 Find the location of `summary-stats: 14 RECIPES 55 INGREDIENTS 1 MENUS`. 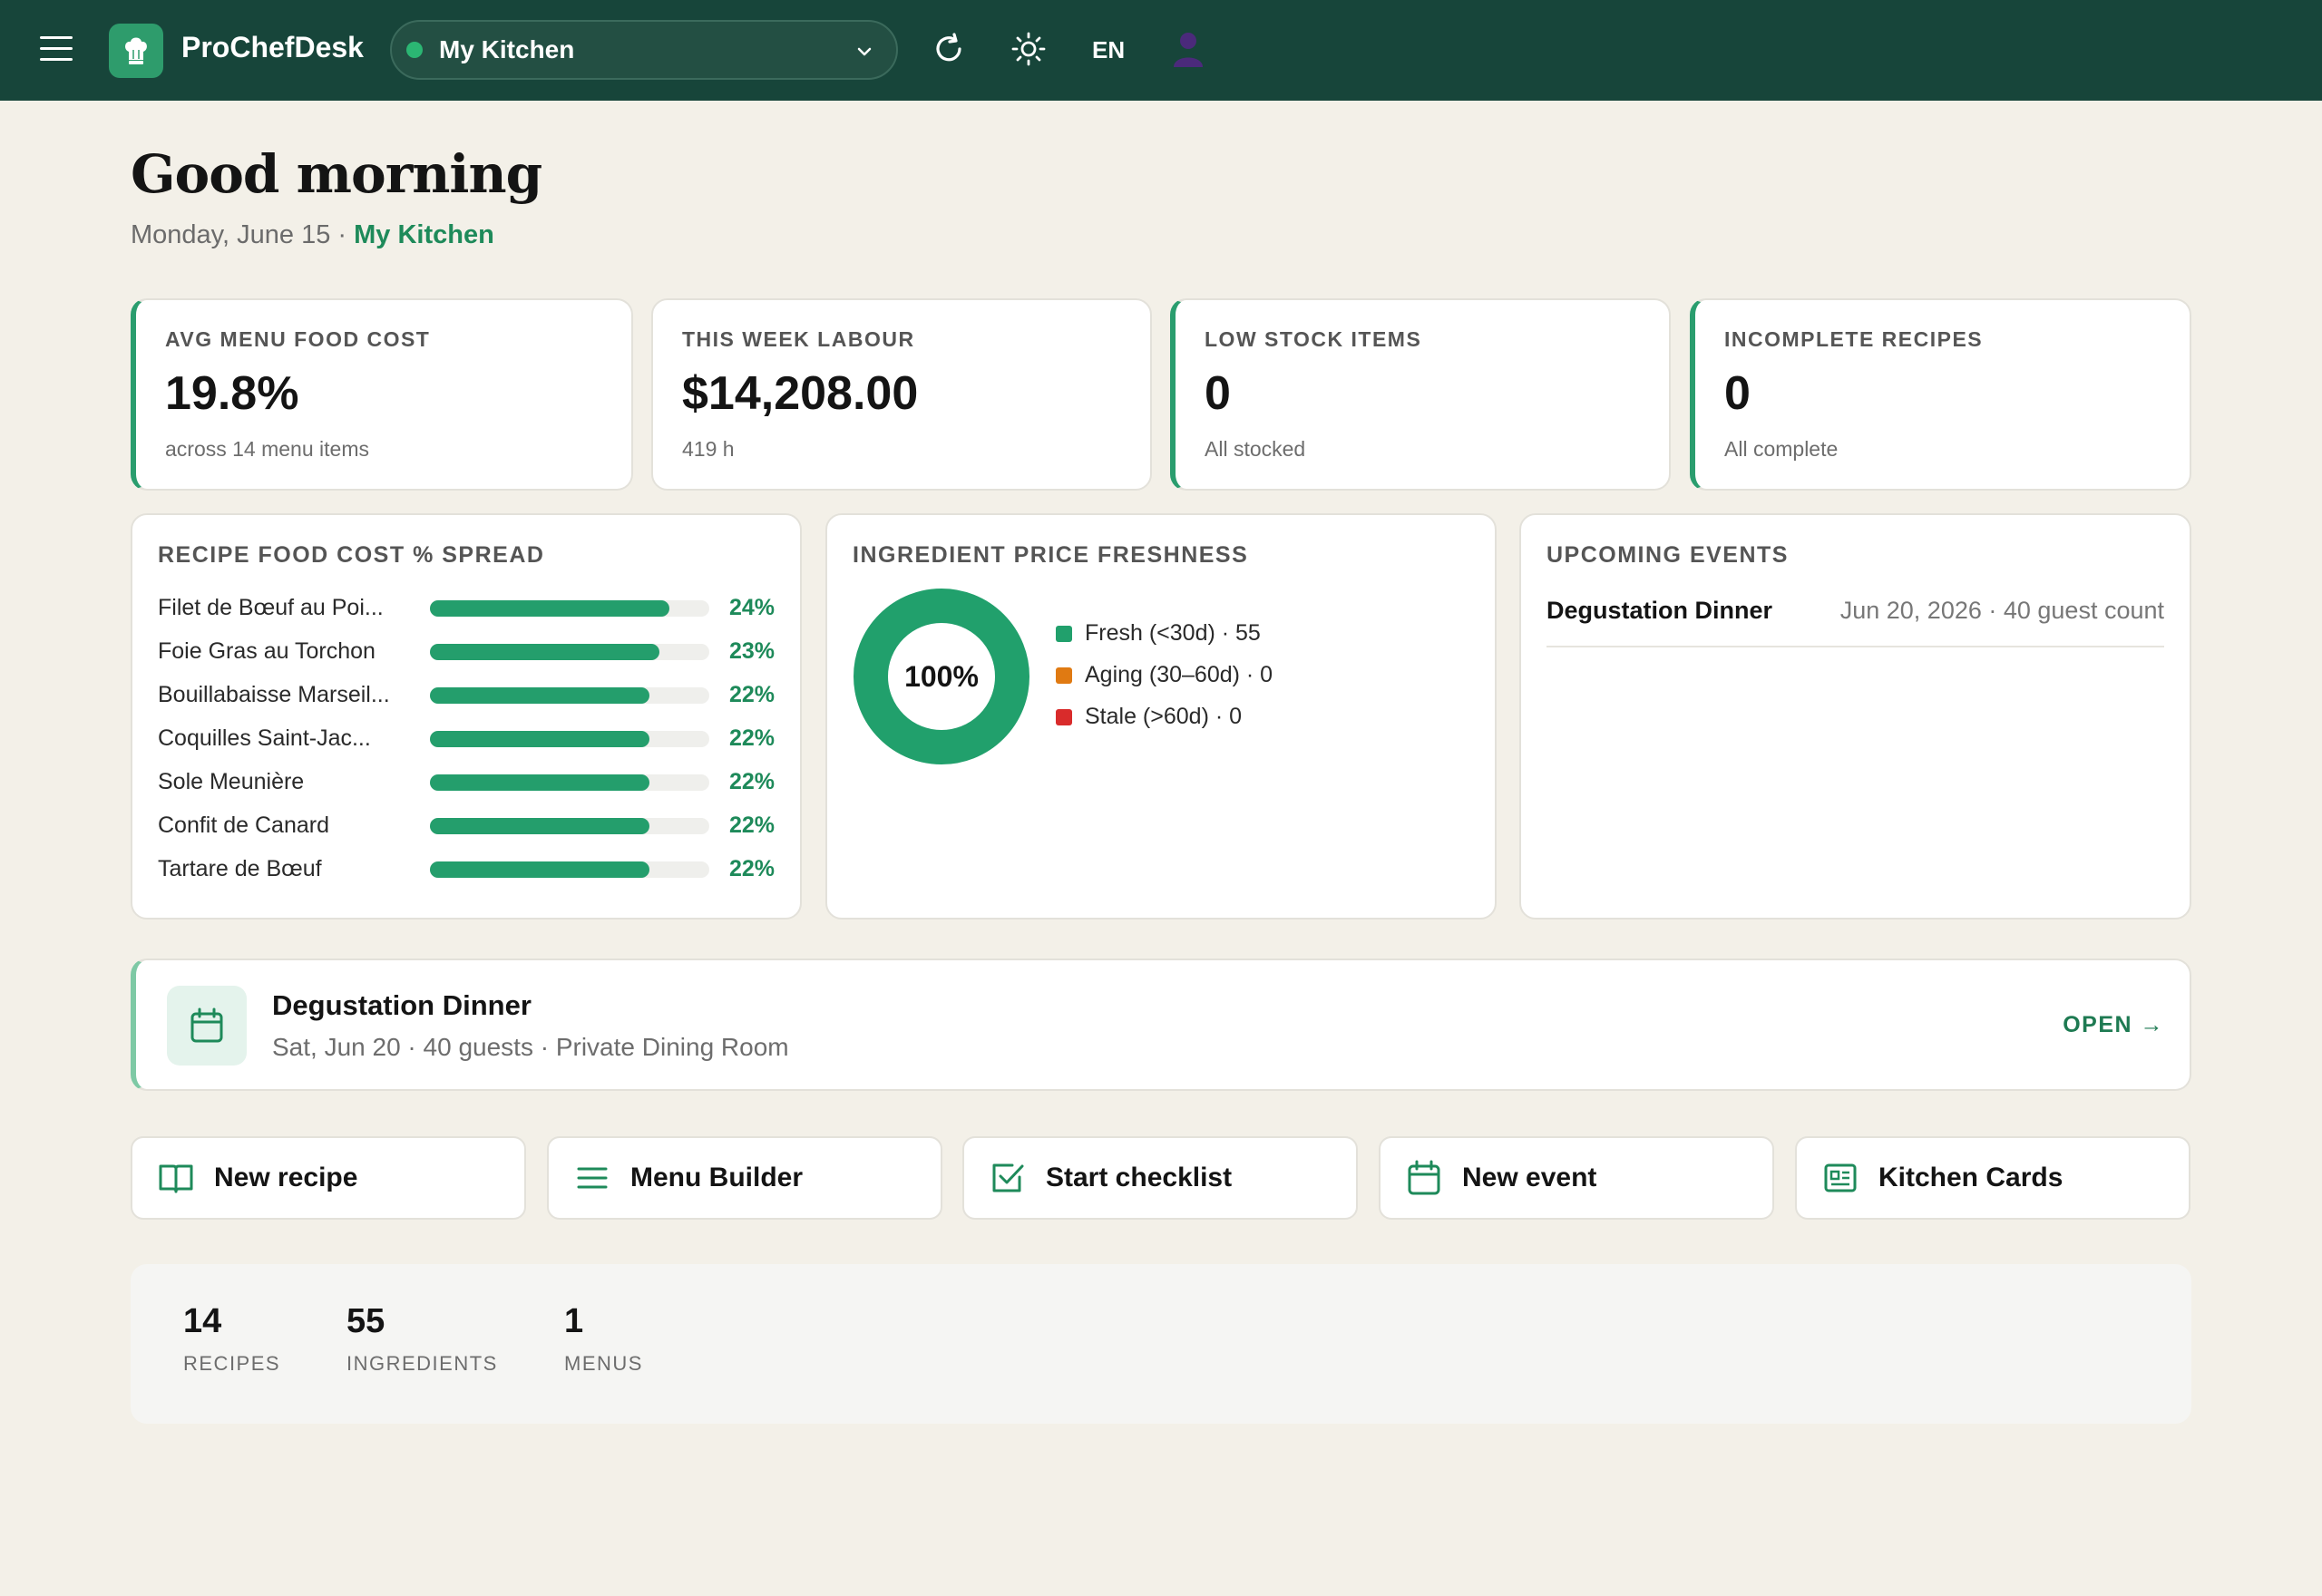

summary-stats: 14 RECIPES 55 INGREDIENTS 1 MENUS is located at coordinates (1161, 1344).